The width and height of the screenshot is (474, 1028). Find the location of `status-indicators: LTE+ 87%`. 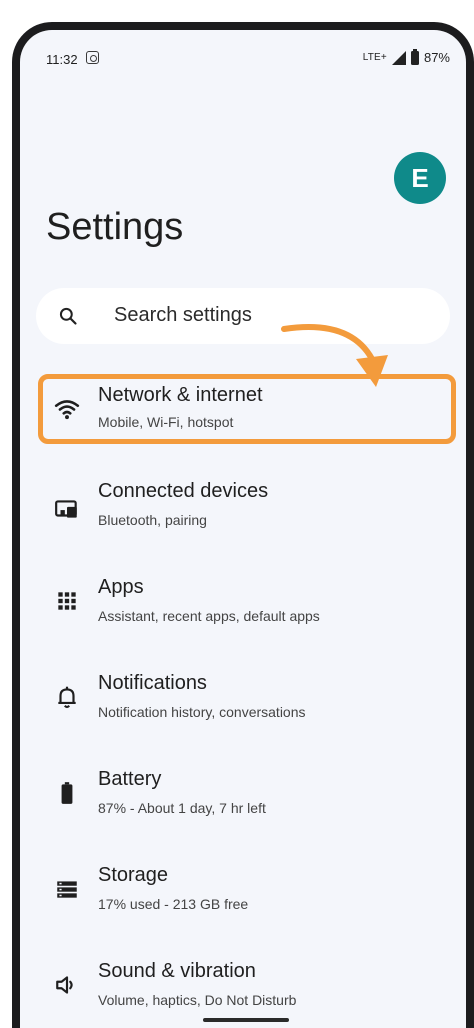

status-indicators: LTE+ 87% is located at coordinates (406, 56).